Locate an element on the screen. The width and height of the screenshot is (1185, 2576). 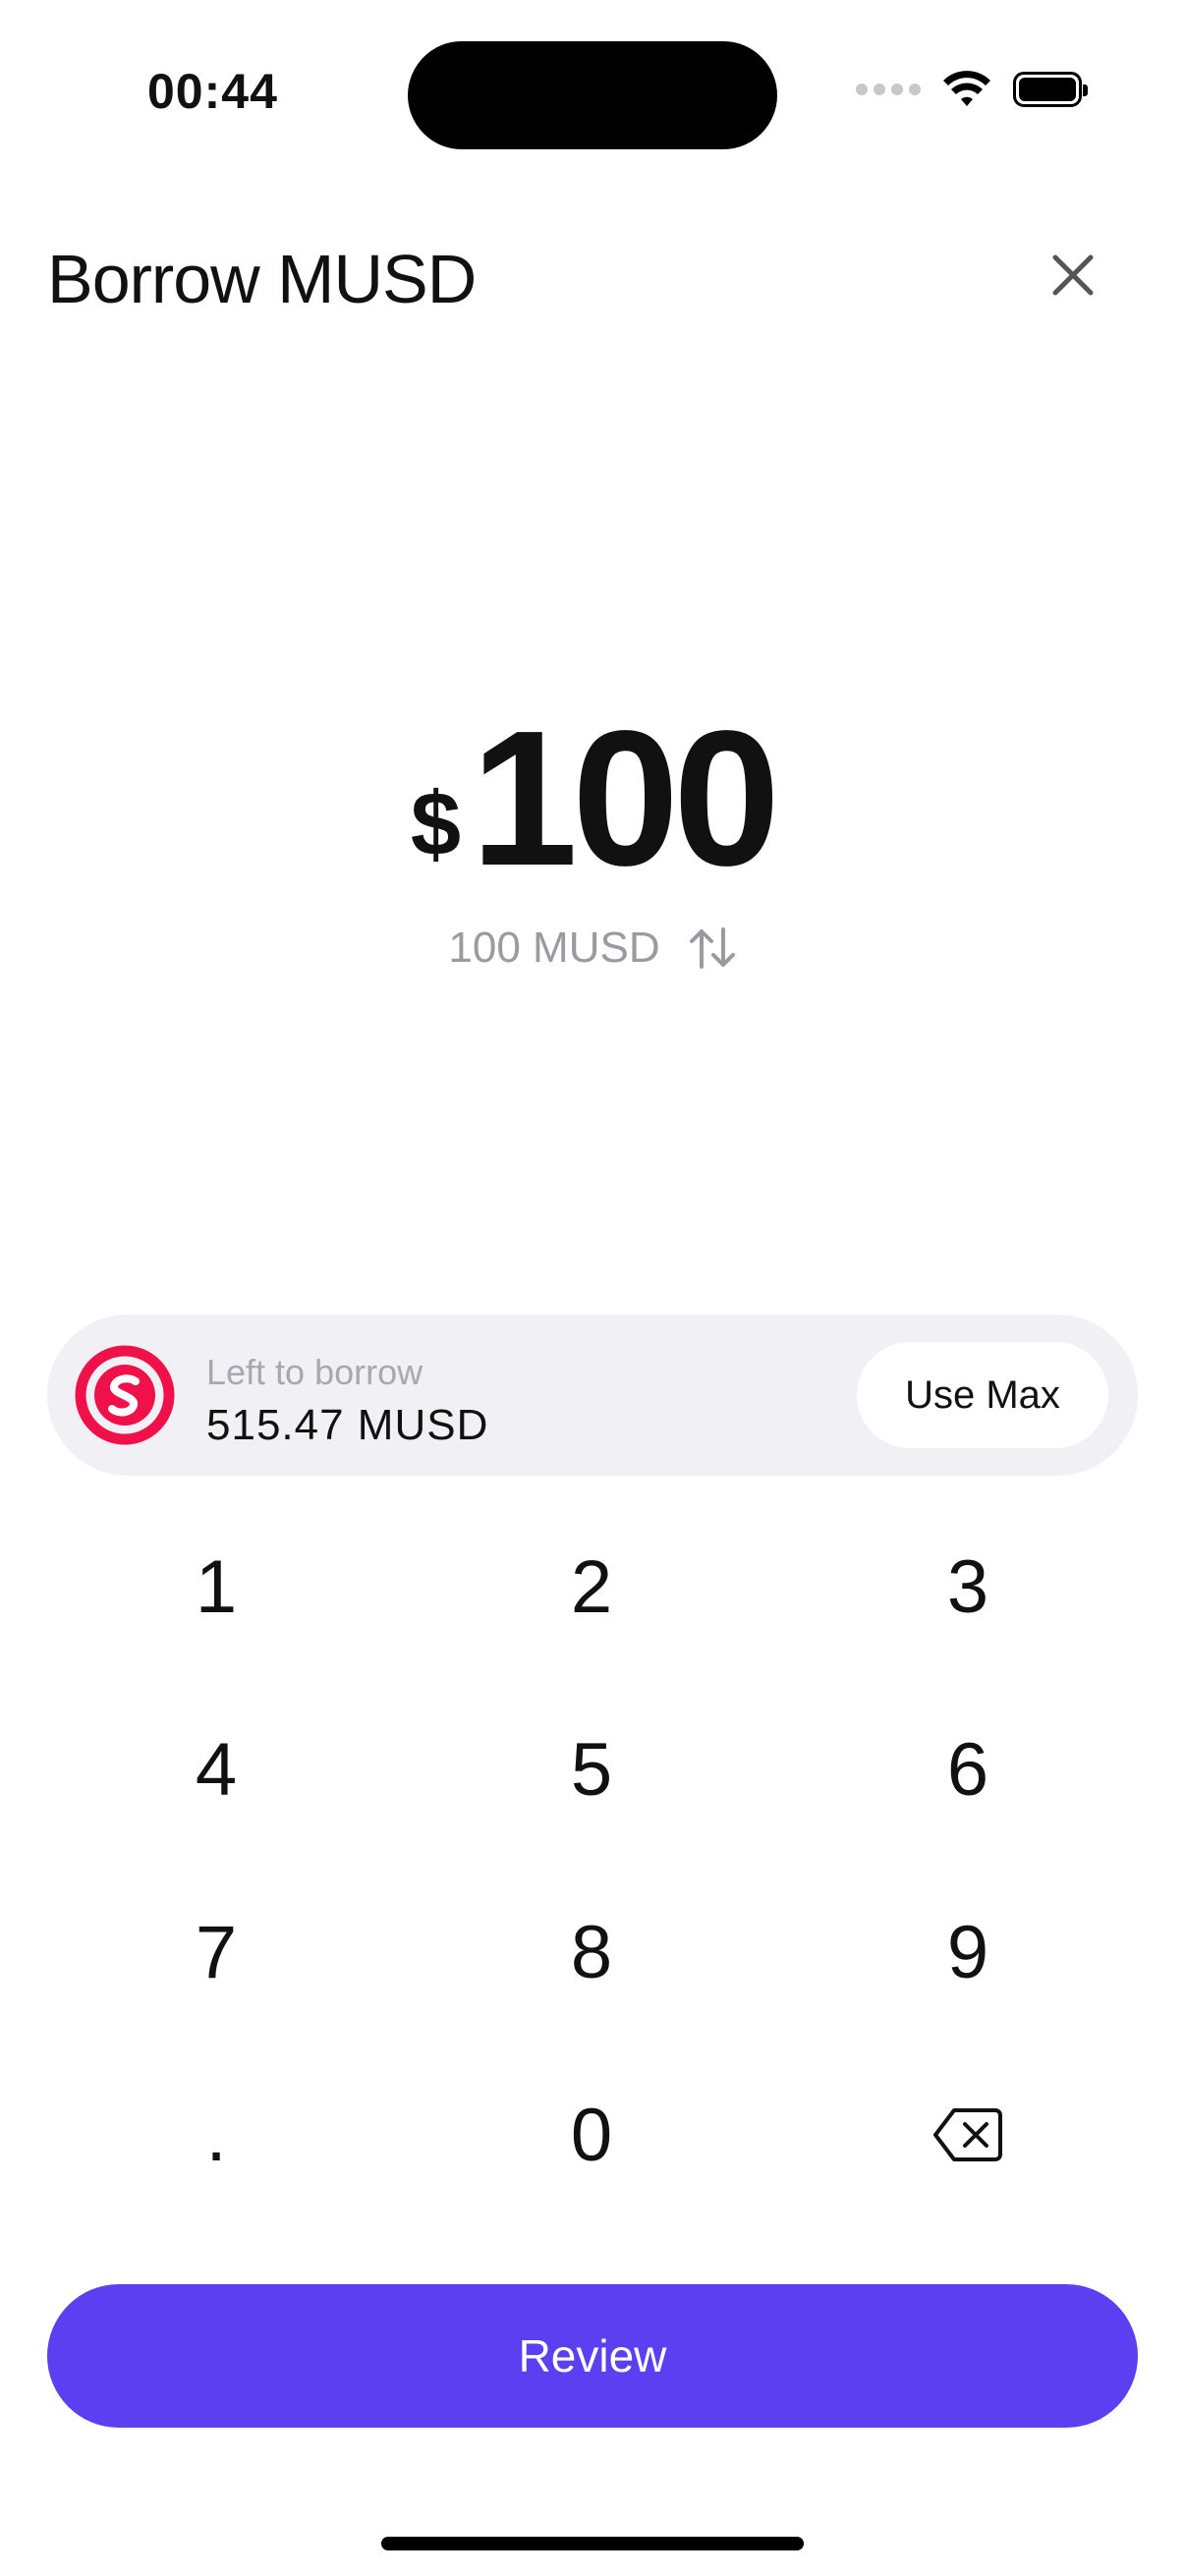
key-4: 4 is located at coordinates (216, 1769).